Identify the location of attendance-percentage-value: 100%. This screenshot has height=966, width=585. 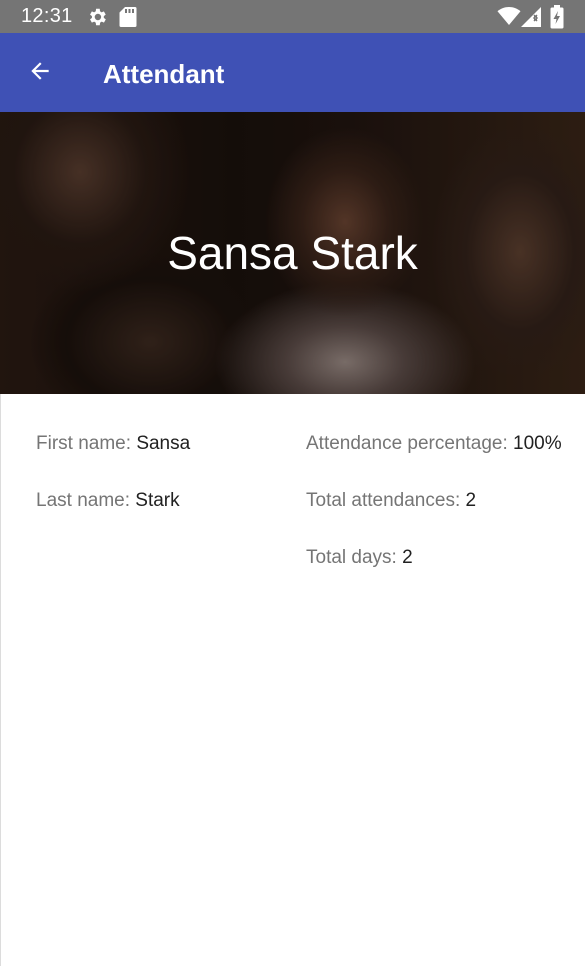
(537, 443).